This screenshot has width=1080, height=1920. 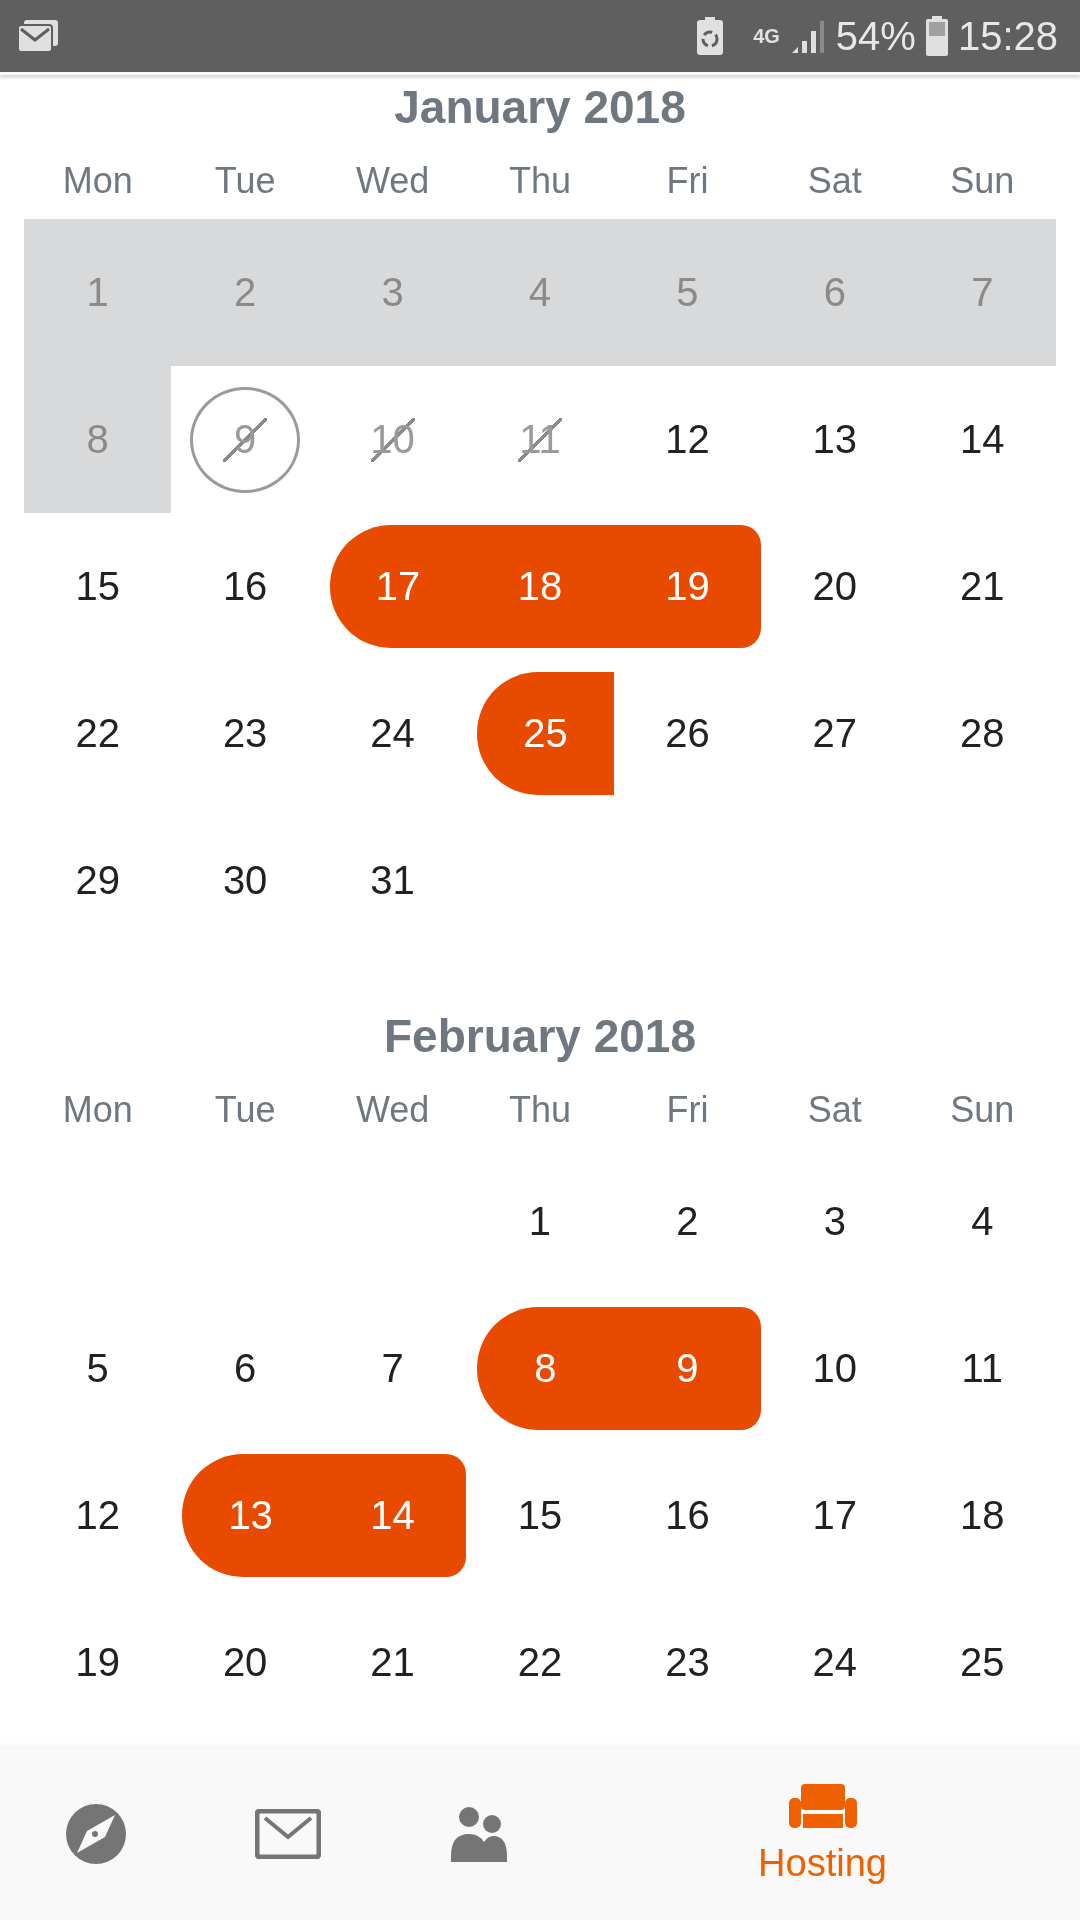 What do you see at coordinates (1007, 36) in the screenshot?
I see `clock-time: 15:28` at bounding box center [1007, 36].